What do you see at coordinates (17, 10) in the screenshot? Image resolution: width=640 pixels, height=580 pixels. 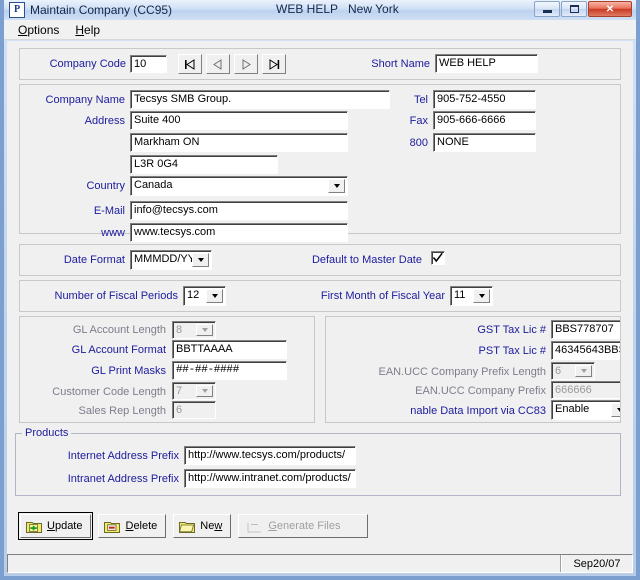 I see `app-icon: P` at bounding box center [17, 10].